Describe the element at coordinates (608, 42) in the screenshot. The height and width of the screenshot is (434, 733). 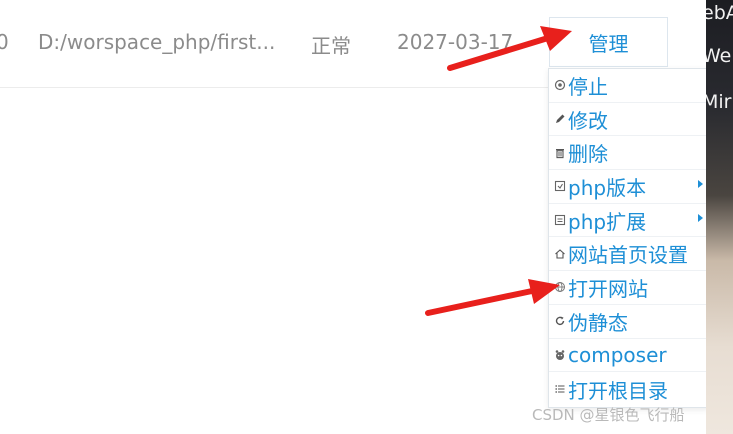
I see `manage-button: 管理` at that location.